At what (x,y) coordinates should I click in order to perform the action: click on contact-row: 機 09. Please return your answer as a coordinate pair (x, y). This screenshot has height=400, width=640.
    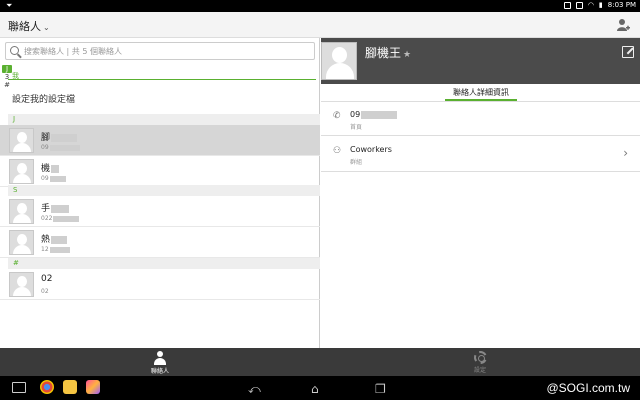
    Looking at the image, I should click on (160, 171).